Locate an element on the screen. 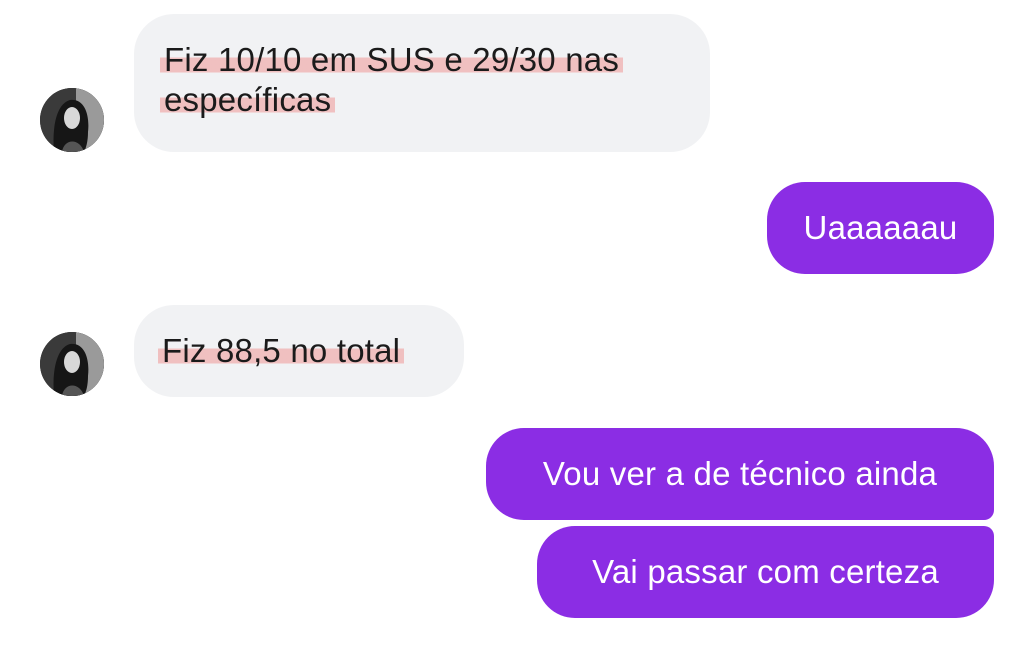 This screenshot has height=646, width=1024. outgoing-message: Vou ver a de técnico ainda is located at coordinates (740, 474).